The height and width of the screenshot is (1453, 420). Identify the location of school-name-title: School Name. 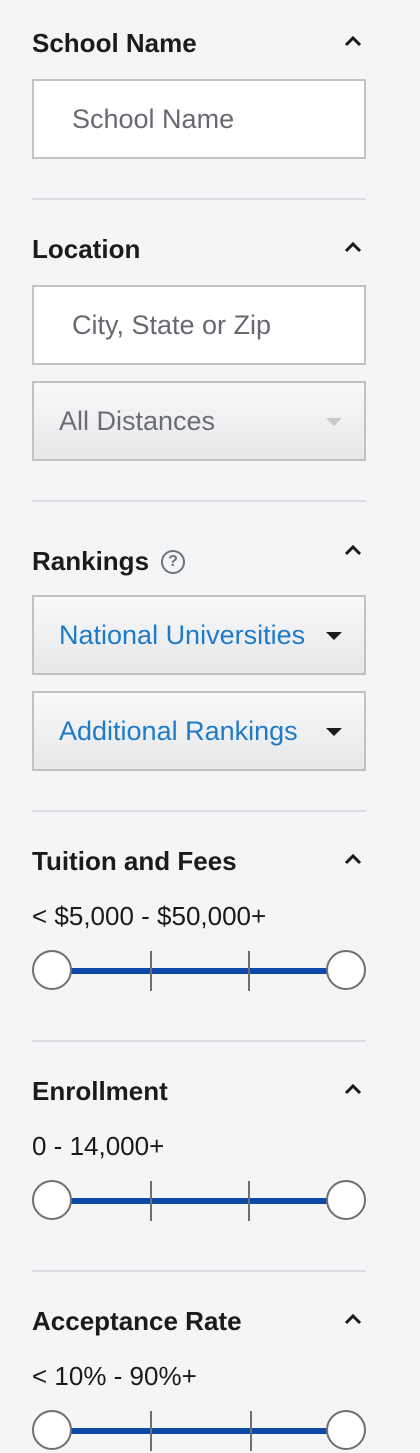
(114, 43).